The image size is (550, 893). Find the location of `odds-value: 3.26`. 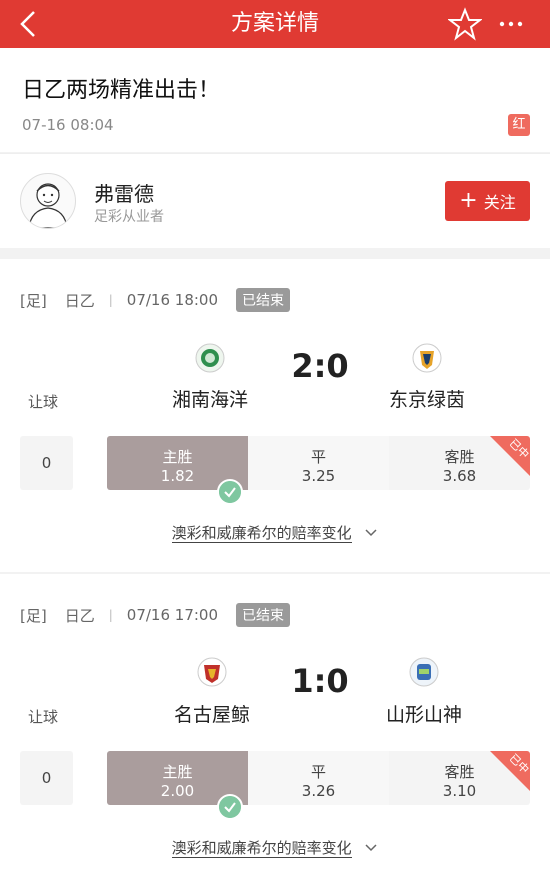

odds-value: 3.26 is located at coordinates (318, 791).